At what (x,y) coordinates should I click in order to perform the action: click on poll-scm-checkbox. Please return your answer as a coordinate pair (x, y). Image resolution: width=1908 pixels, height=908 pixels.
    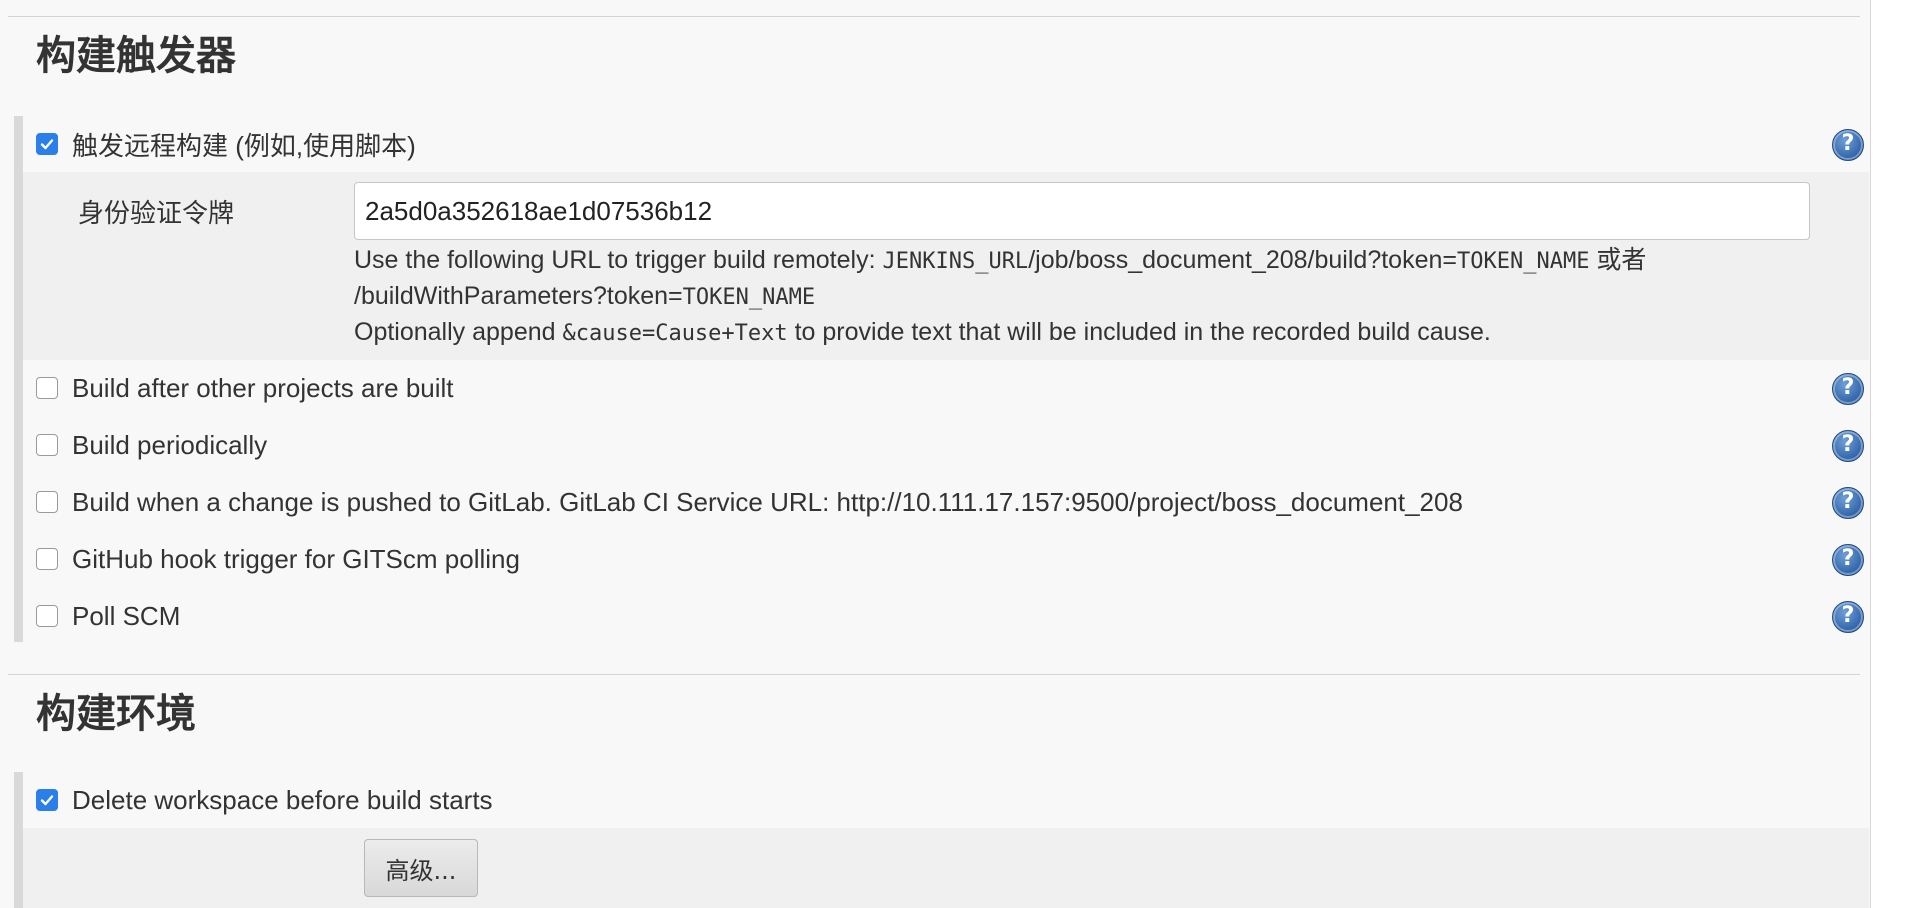
    Looking at the image, I should click on (47, 616).